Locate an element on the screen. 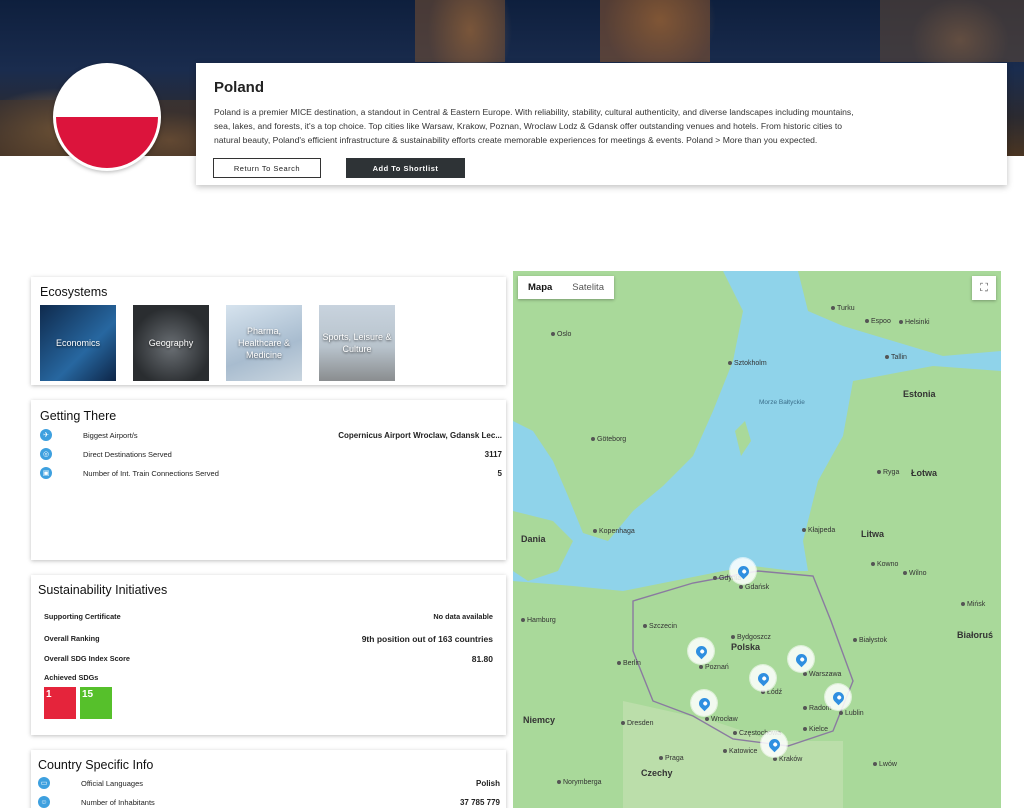 The image size is (1024, 808). map-city: Kłajpeda is located at coordinates (818, 530).